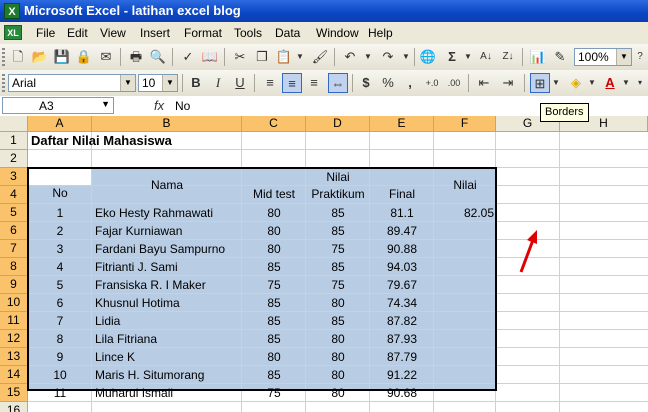 The height and width of the screenshot is (412, 648). I want to click on menu-insert: Insert, so click(155, 33).